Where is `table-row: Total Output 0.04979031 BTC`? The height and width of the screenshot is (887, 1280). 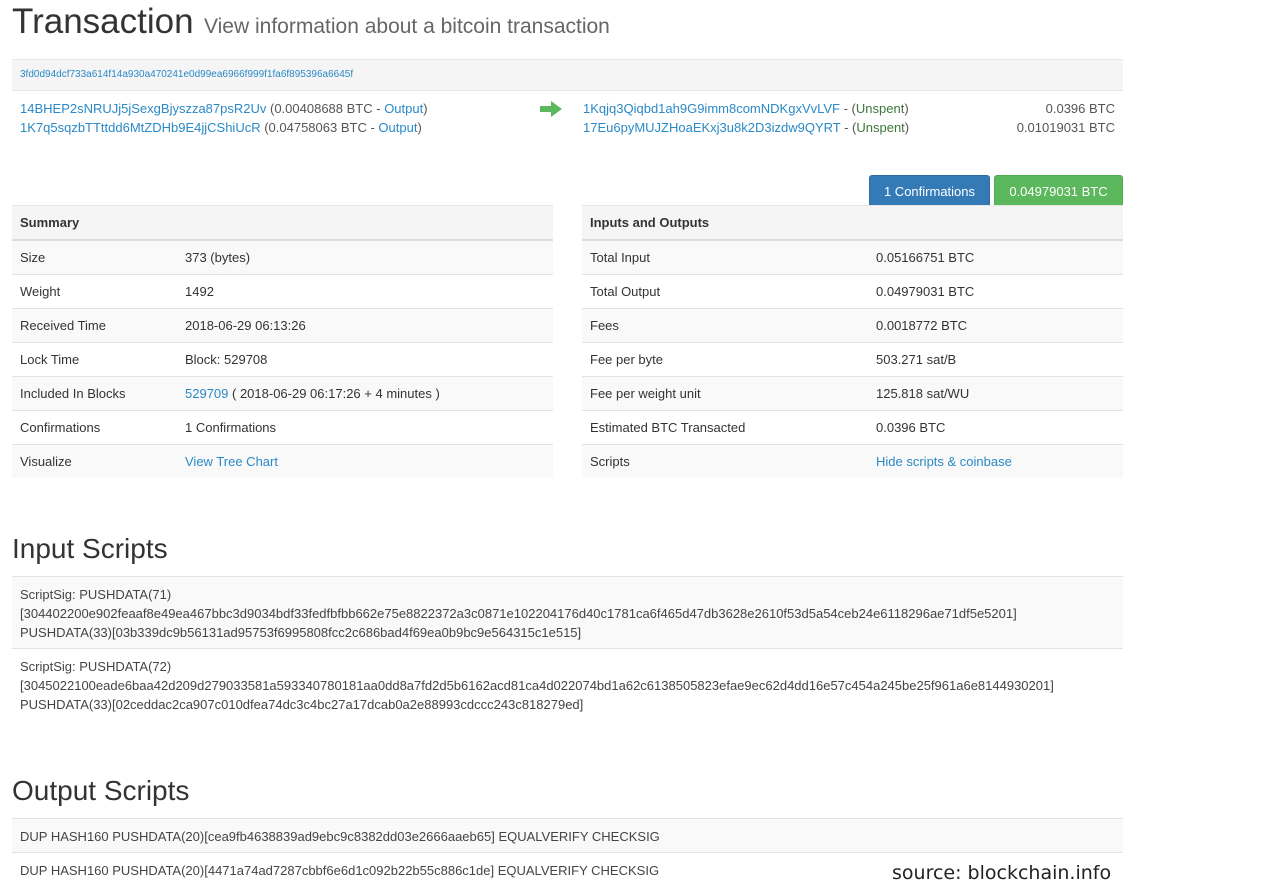 table-row: Total Output 0.04979031 BTC is located at coordinates (852, 291).